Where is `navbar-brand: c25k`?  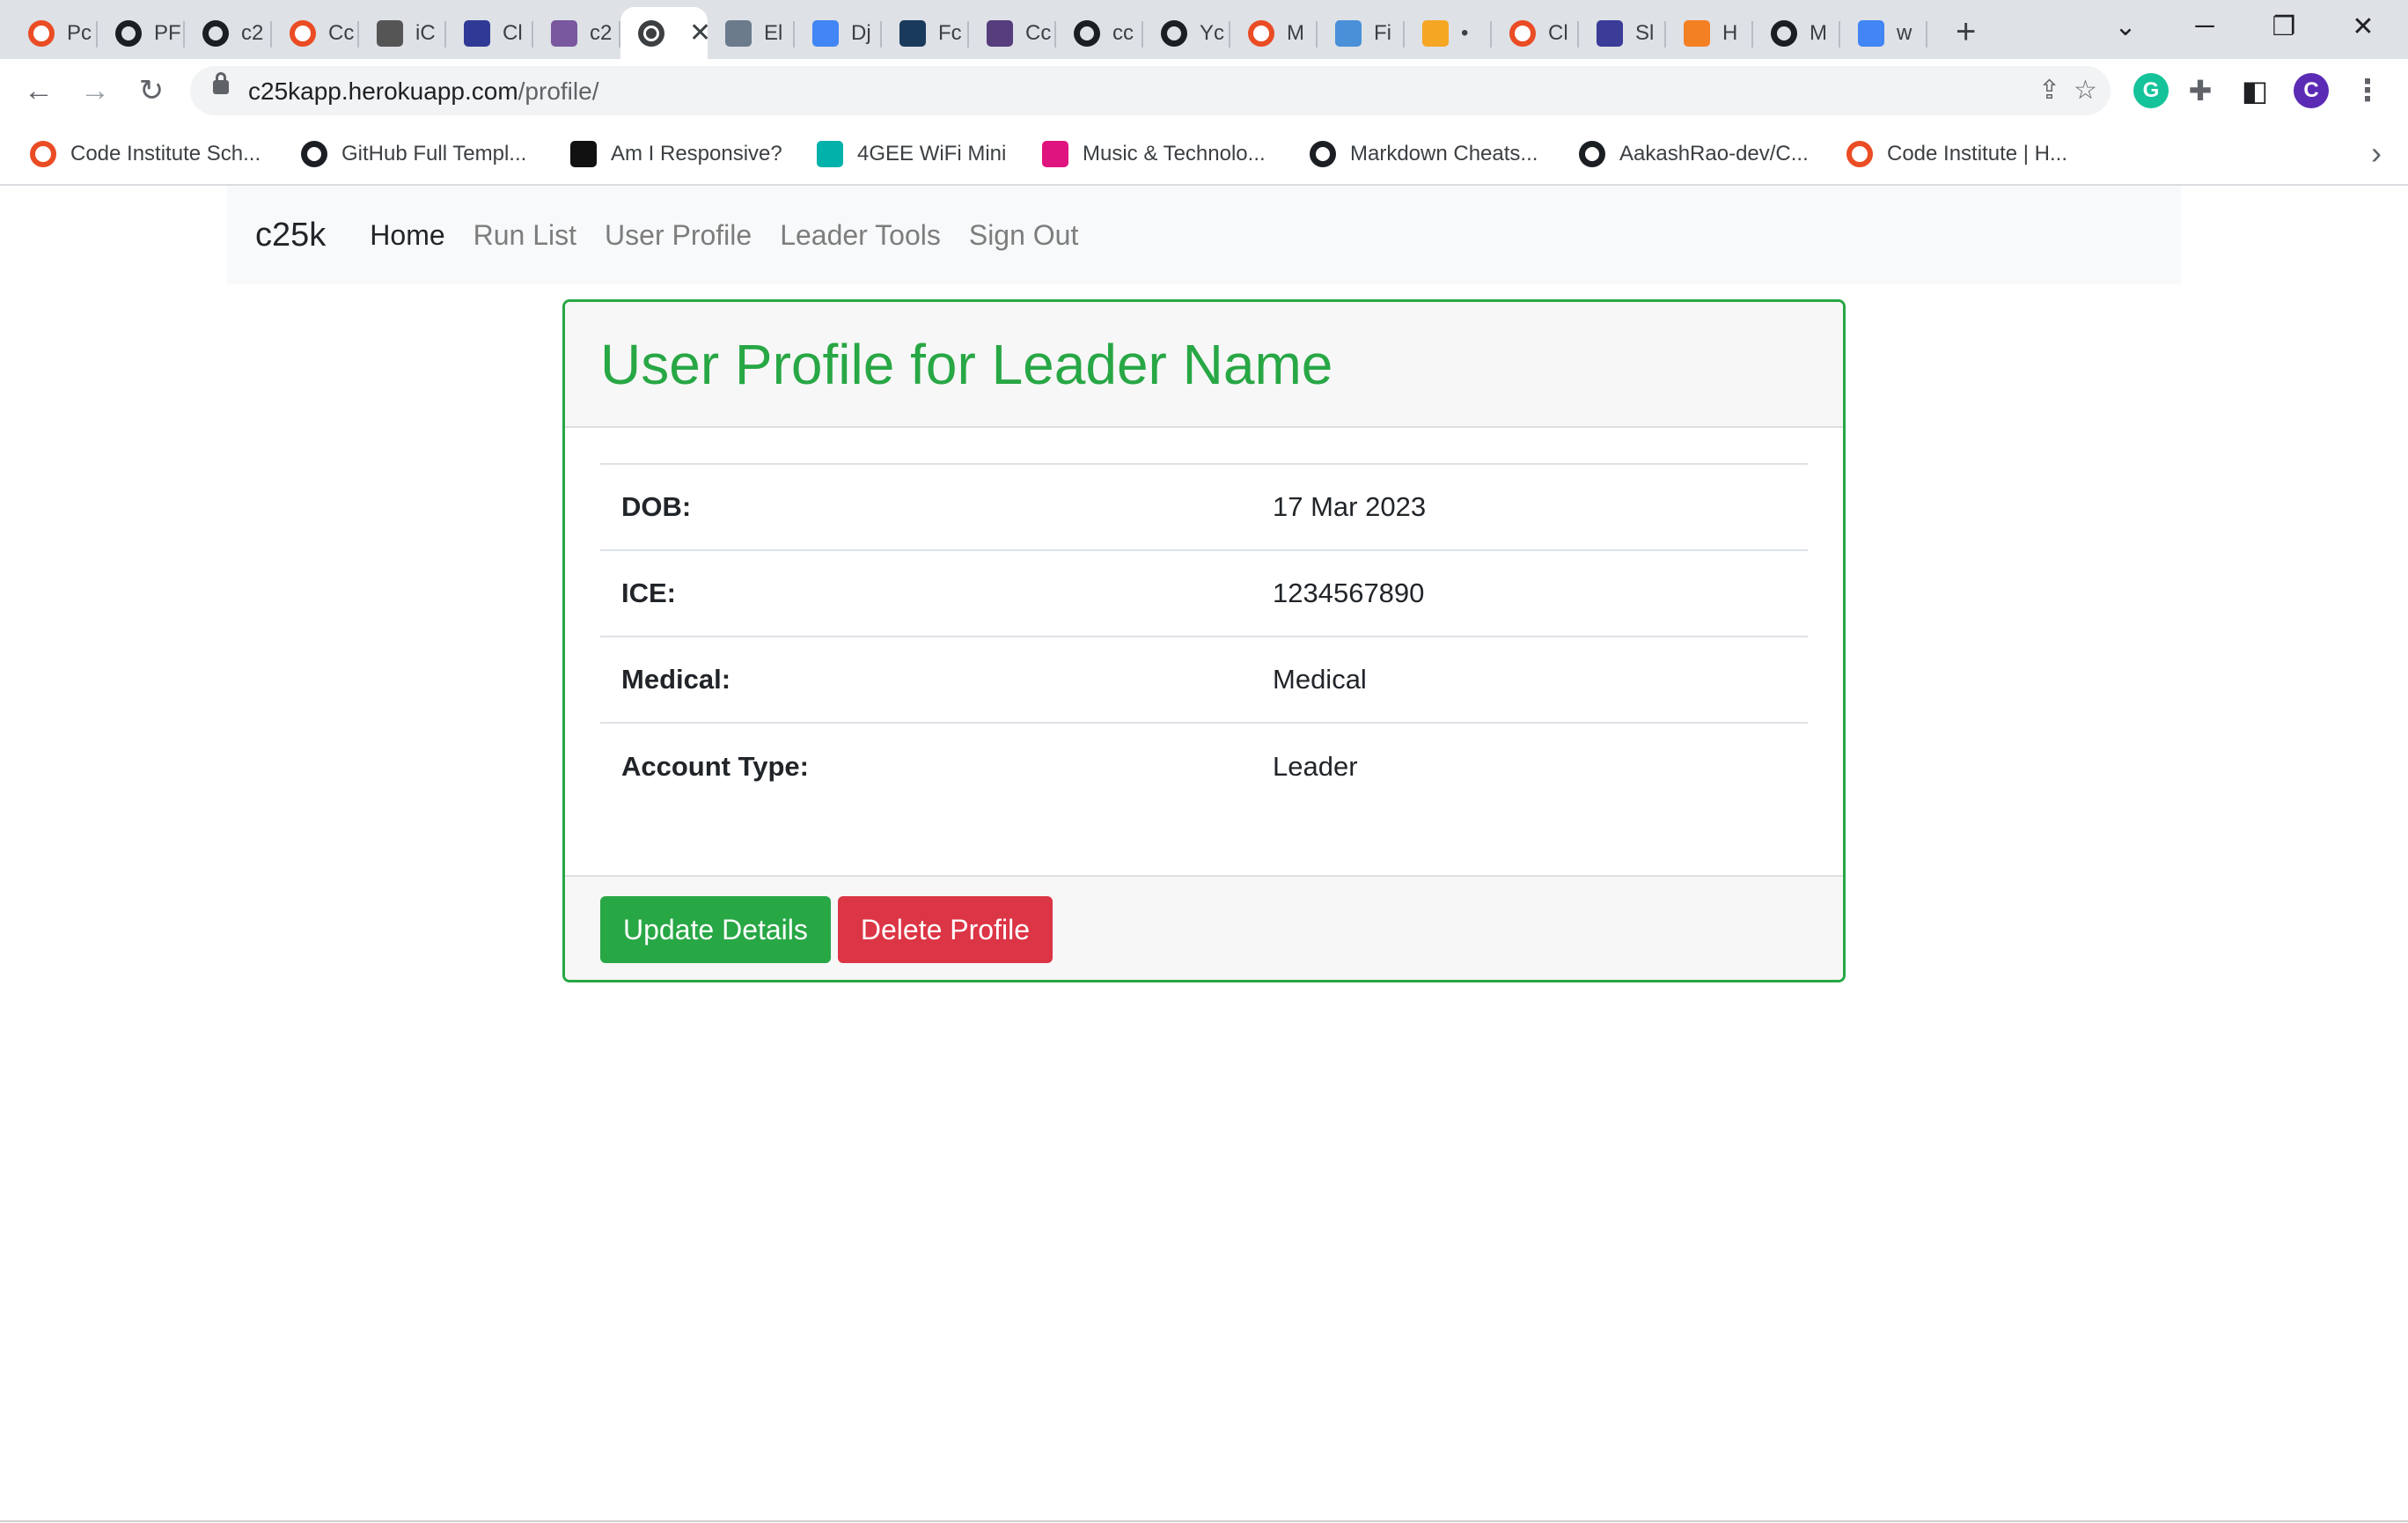 navbar-brand: c25k is located at coordinates (290, 235).